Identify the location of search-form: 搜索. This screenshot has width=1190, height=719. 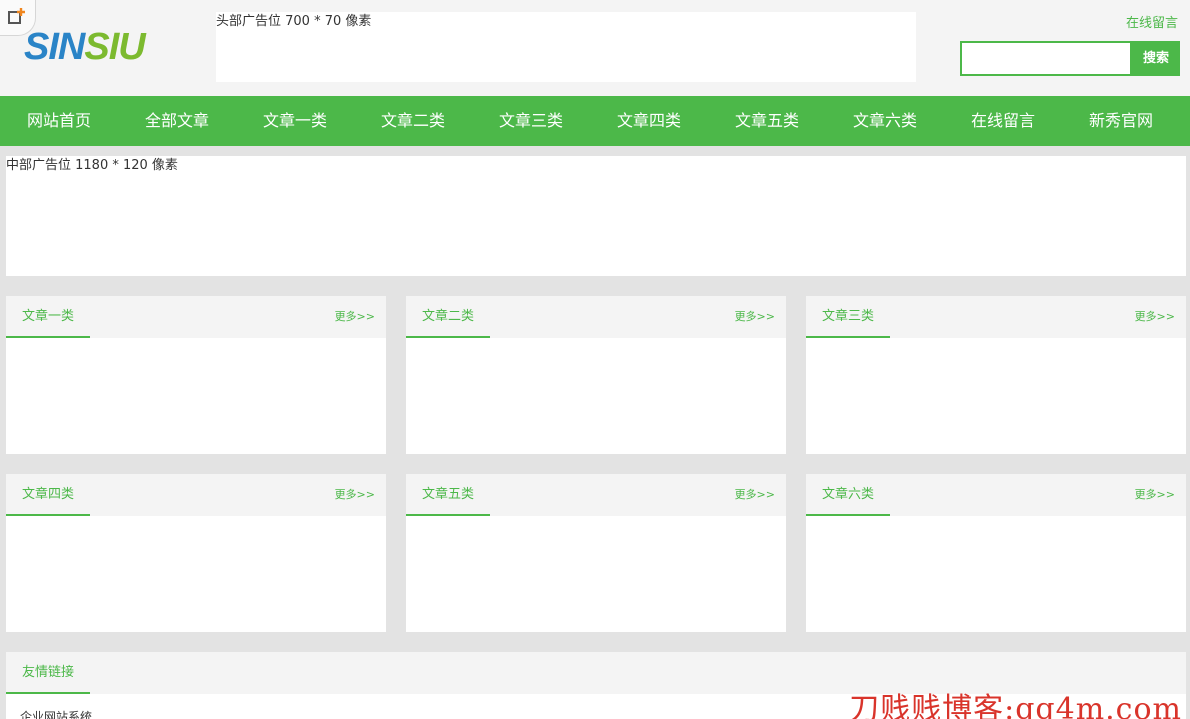
(1070, 58).